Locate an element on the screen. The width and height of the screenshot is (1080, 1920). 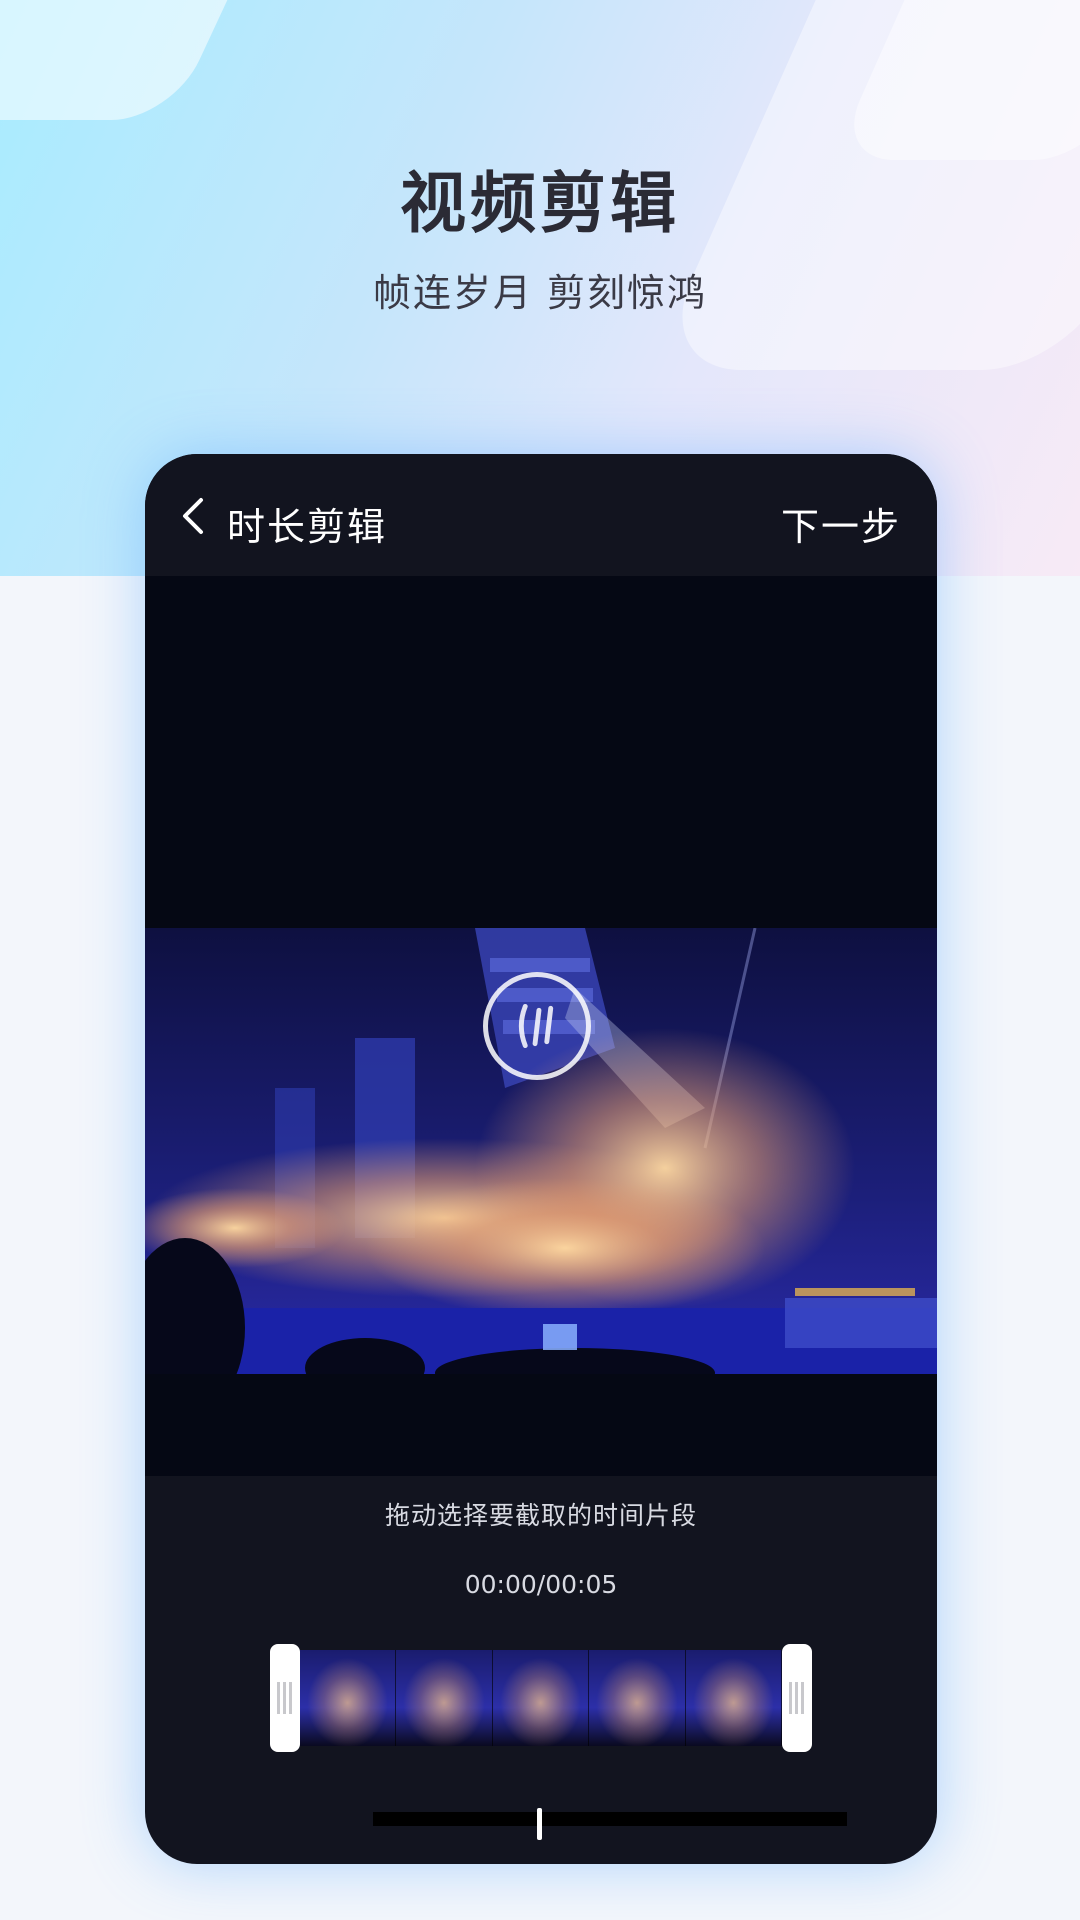
trim-end-handle is located at coordinates (797, 1698).